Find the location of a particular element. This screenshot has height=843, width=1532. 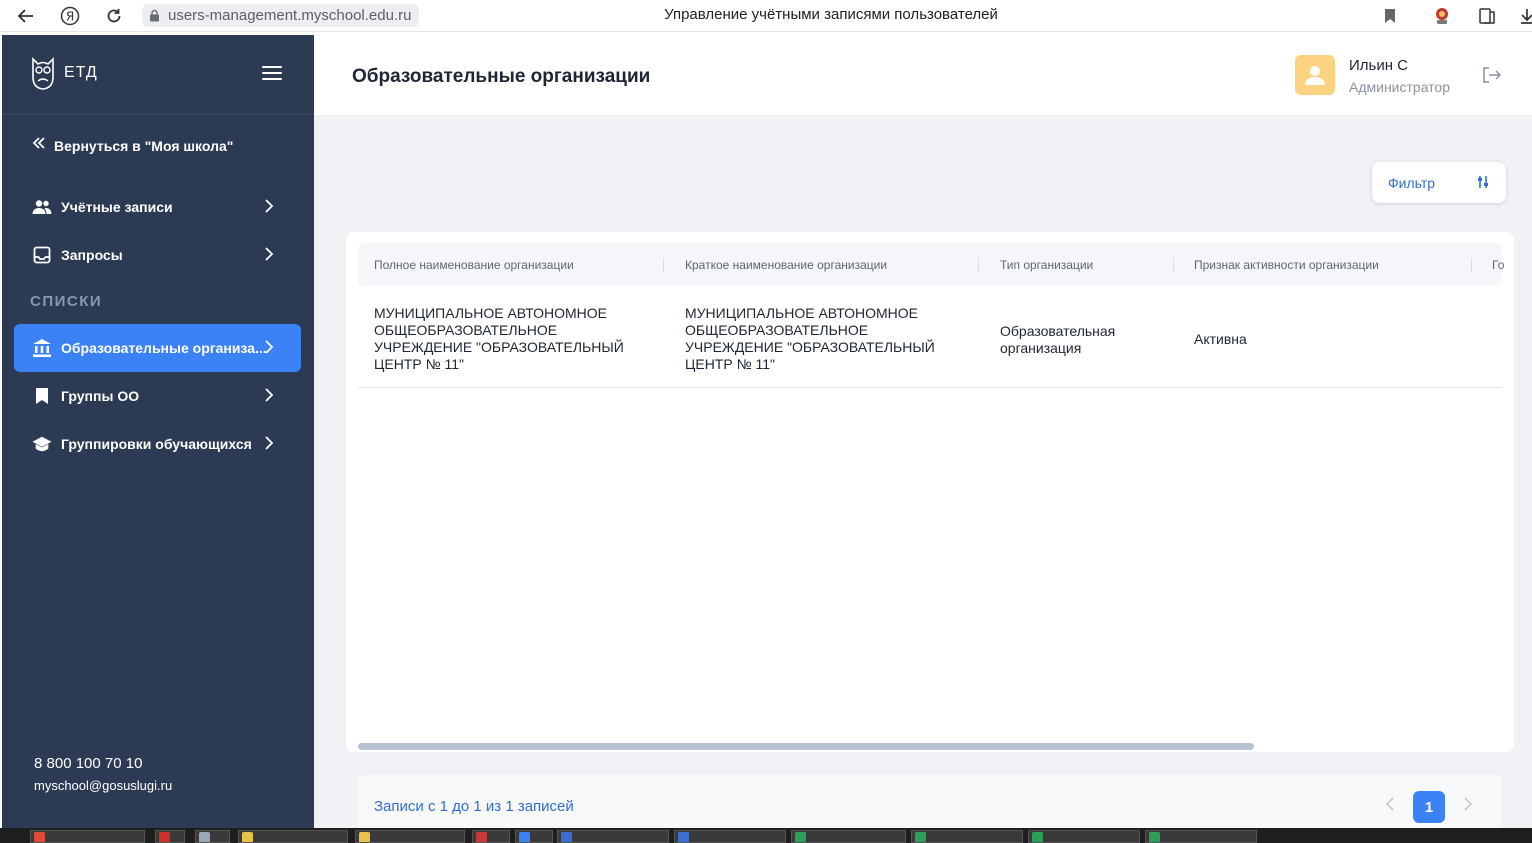

yandex-logo-icon: Я is located at coordinates (70, 16).